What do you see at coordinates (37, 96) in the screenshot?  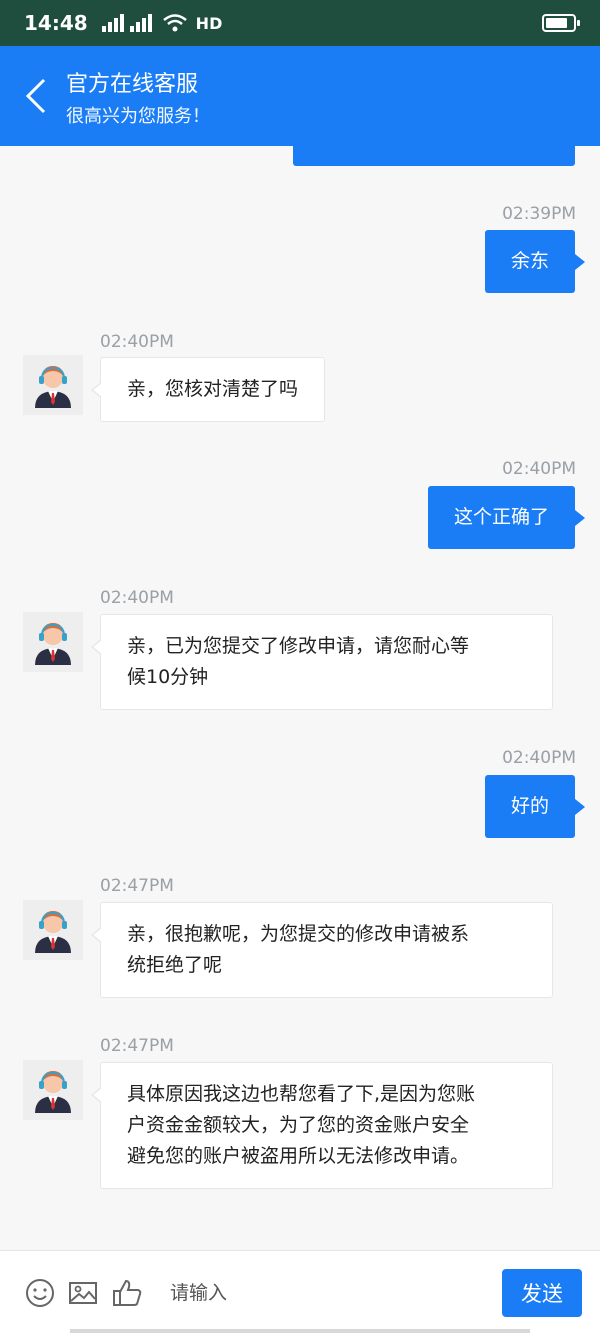 I see `back-arrow-icon` at bounding box center [37, 96].